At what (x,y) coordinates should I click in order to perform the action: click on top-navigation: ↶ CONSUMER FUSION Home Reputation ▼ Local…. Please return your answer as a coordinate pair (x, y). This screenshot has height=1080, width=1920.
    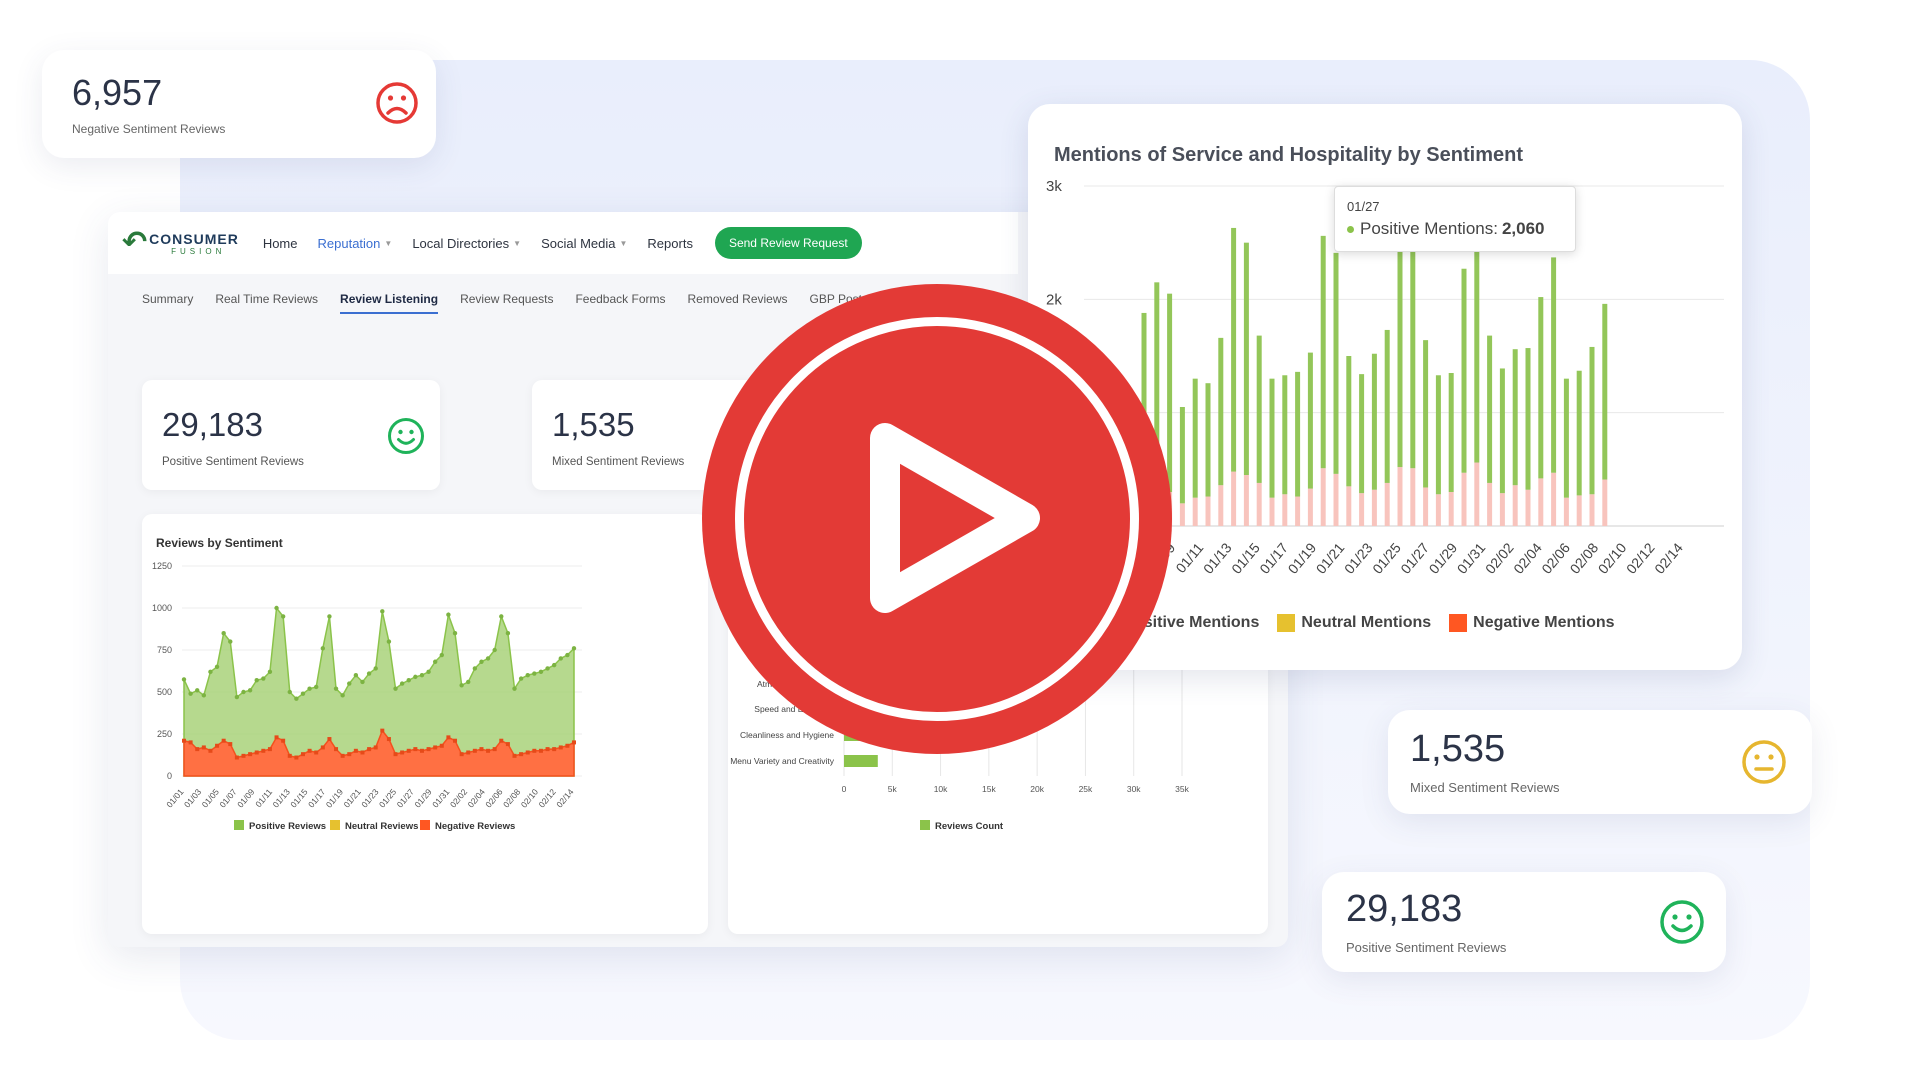
    Looking at the image, I should click on (563, 243).